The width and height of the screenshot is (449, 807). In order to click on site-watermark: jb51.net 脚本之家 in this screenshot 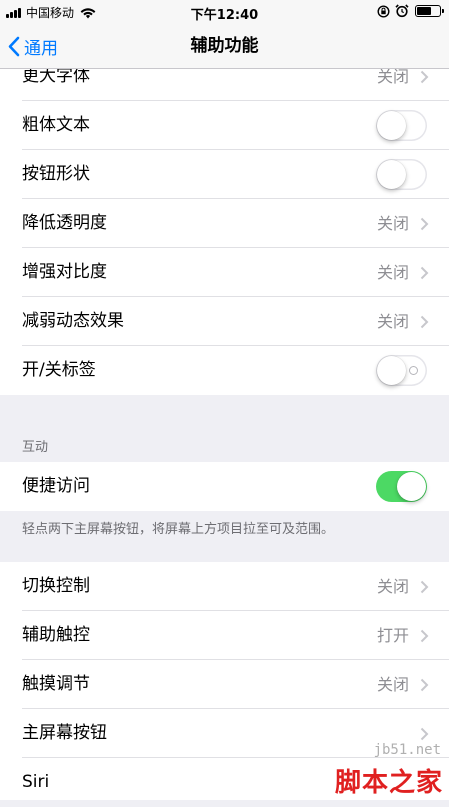, I will do `click(365, 770)`.